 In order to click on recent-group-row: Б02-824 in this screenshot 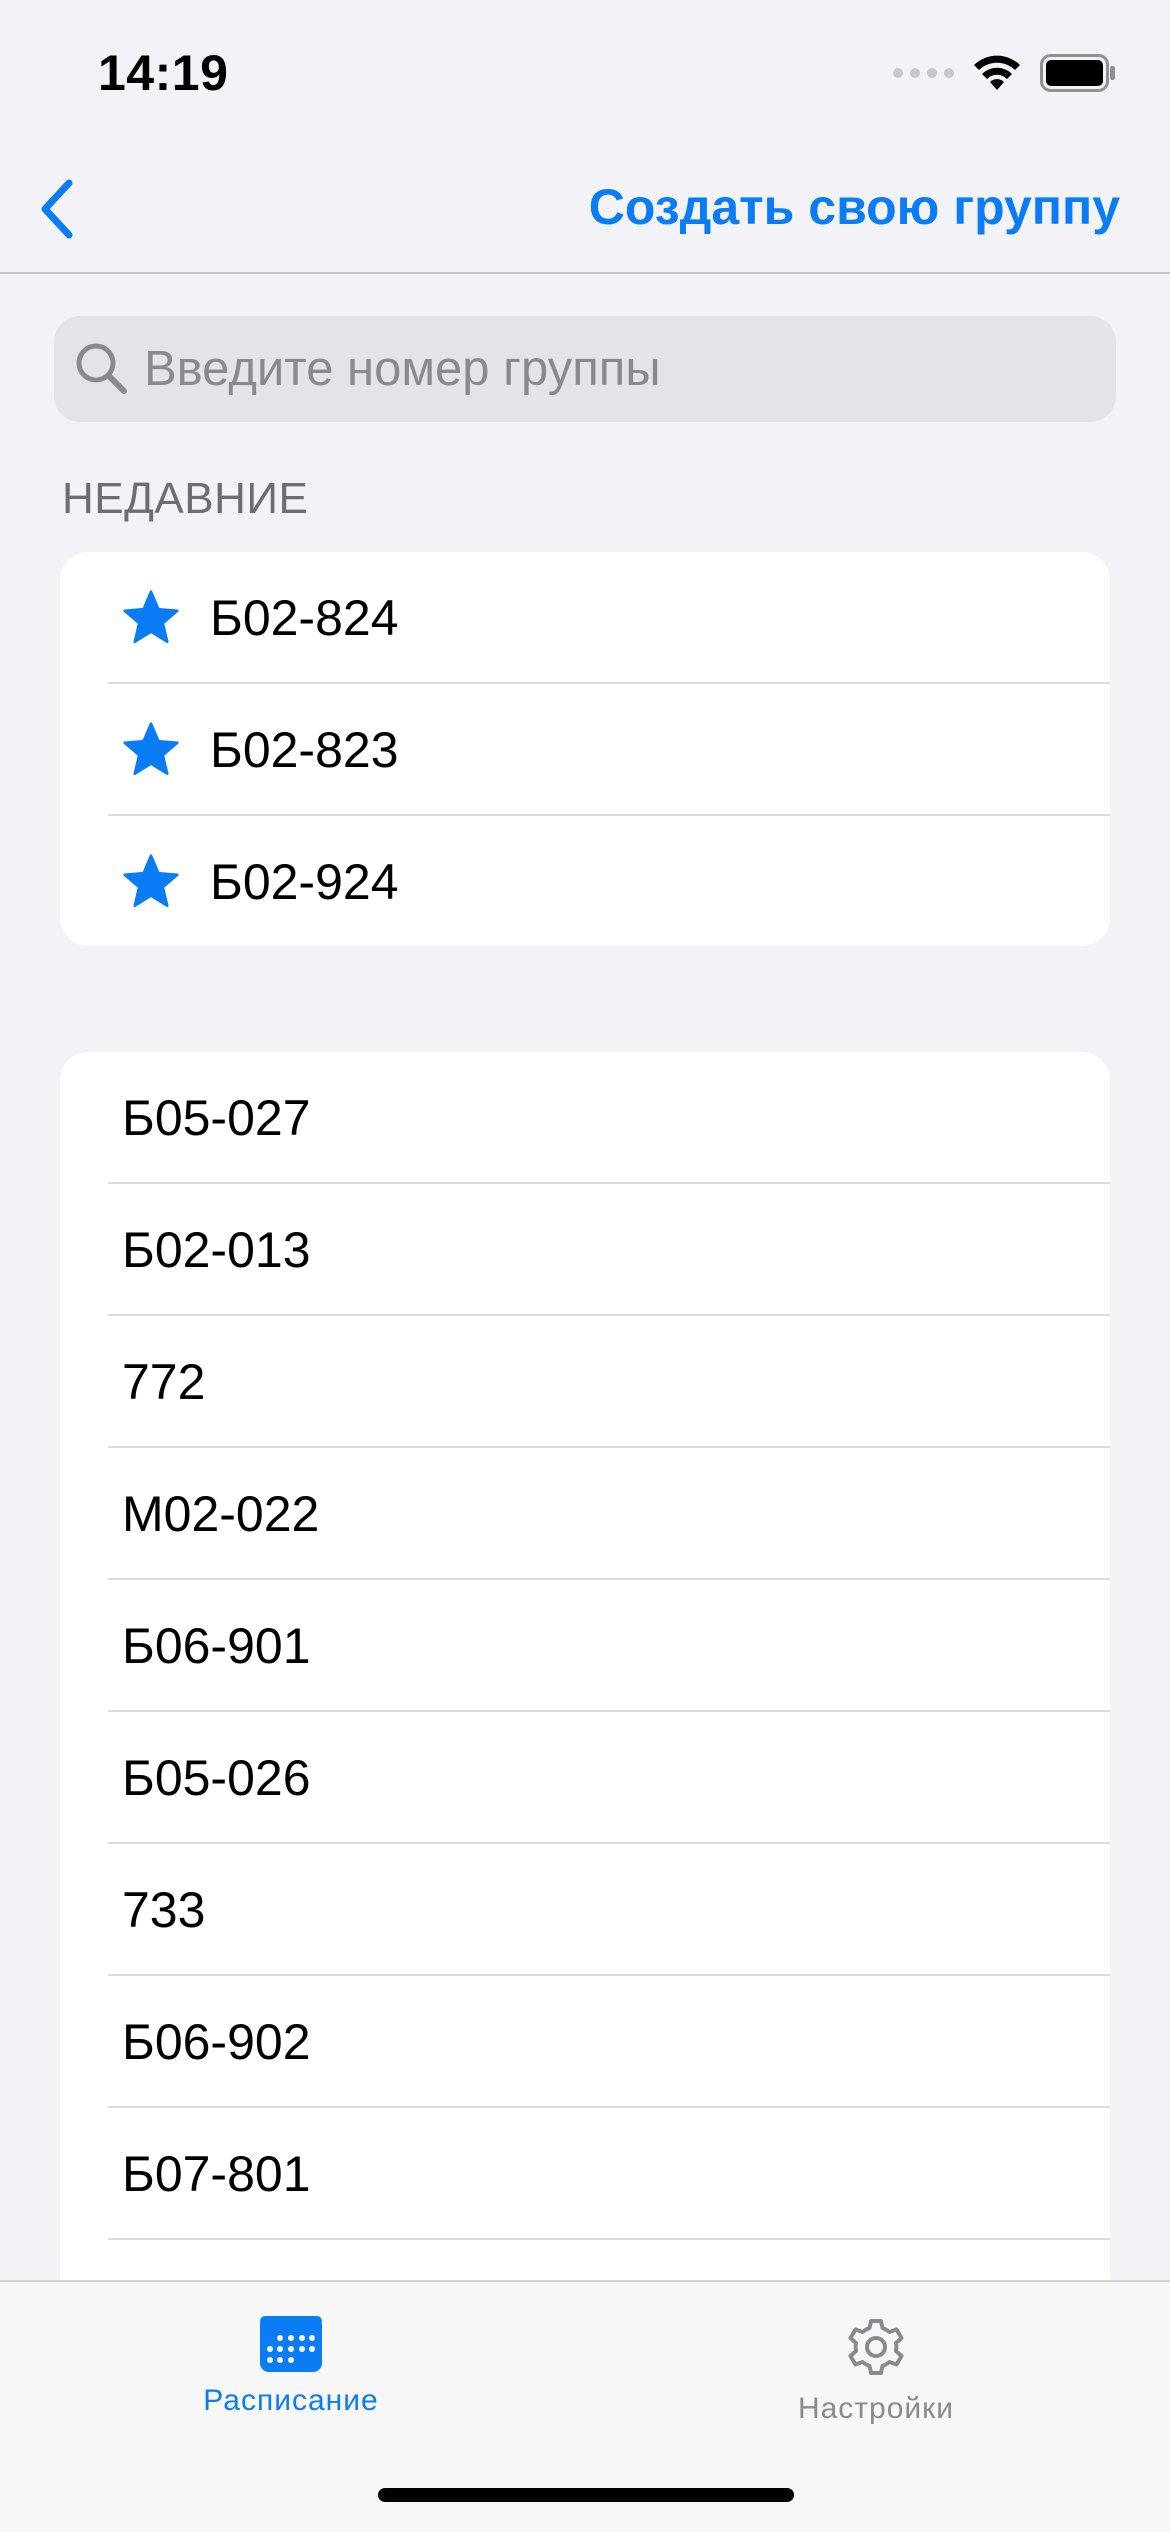, I will do `click(585, 618)`.